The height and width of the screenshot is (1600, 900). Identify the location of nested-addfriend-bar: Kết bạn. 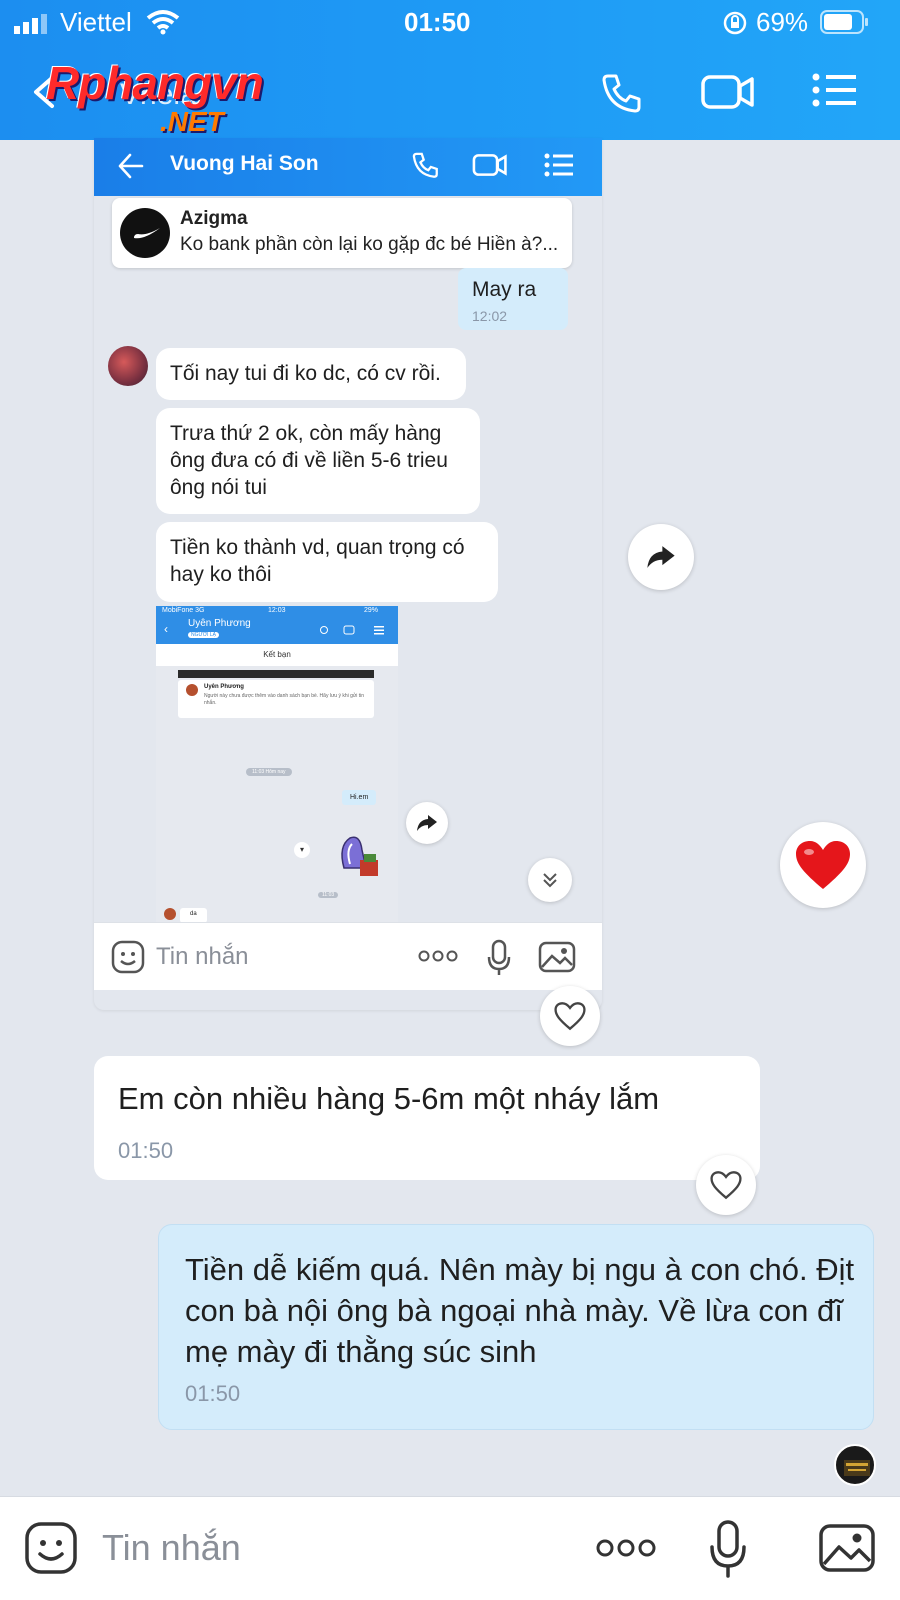
(277, 655).